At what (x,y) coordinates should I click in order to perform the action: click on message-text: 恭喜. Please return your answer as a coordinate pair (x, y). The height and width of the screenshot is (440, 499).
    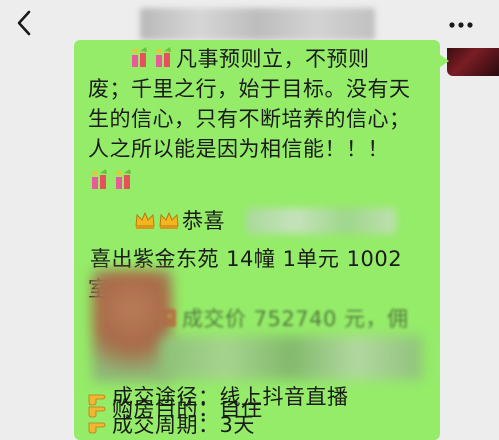
    Looking at the image, I should click on (203, 221).